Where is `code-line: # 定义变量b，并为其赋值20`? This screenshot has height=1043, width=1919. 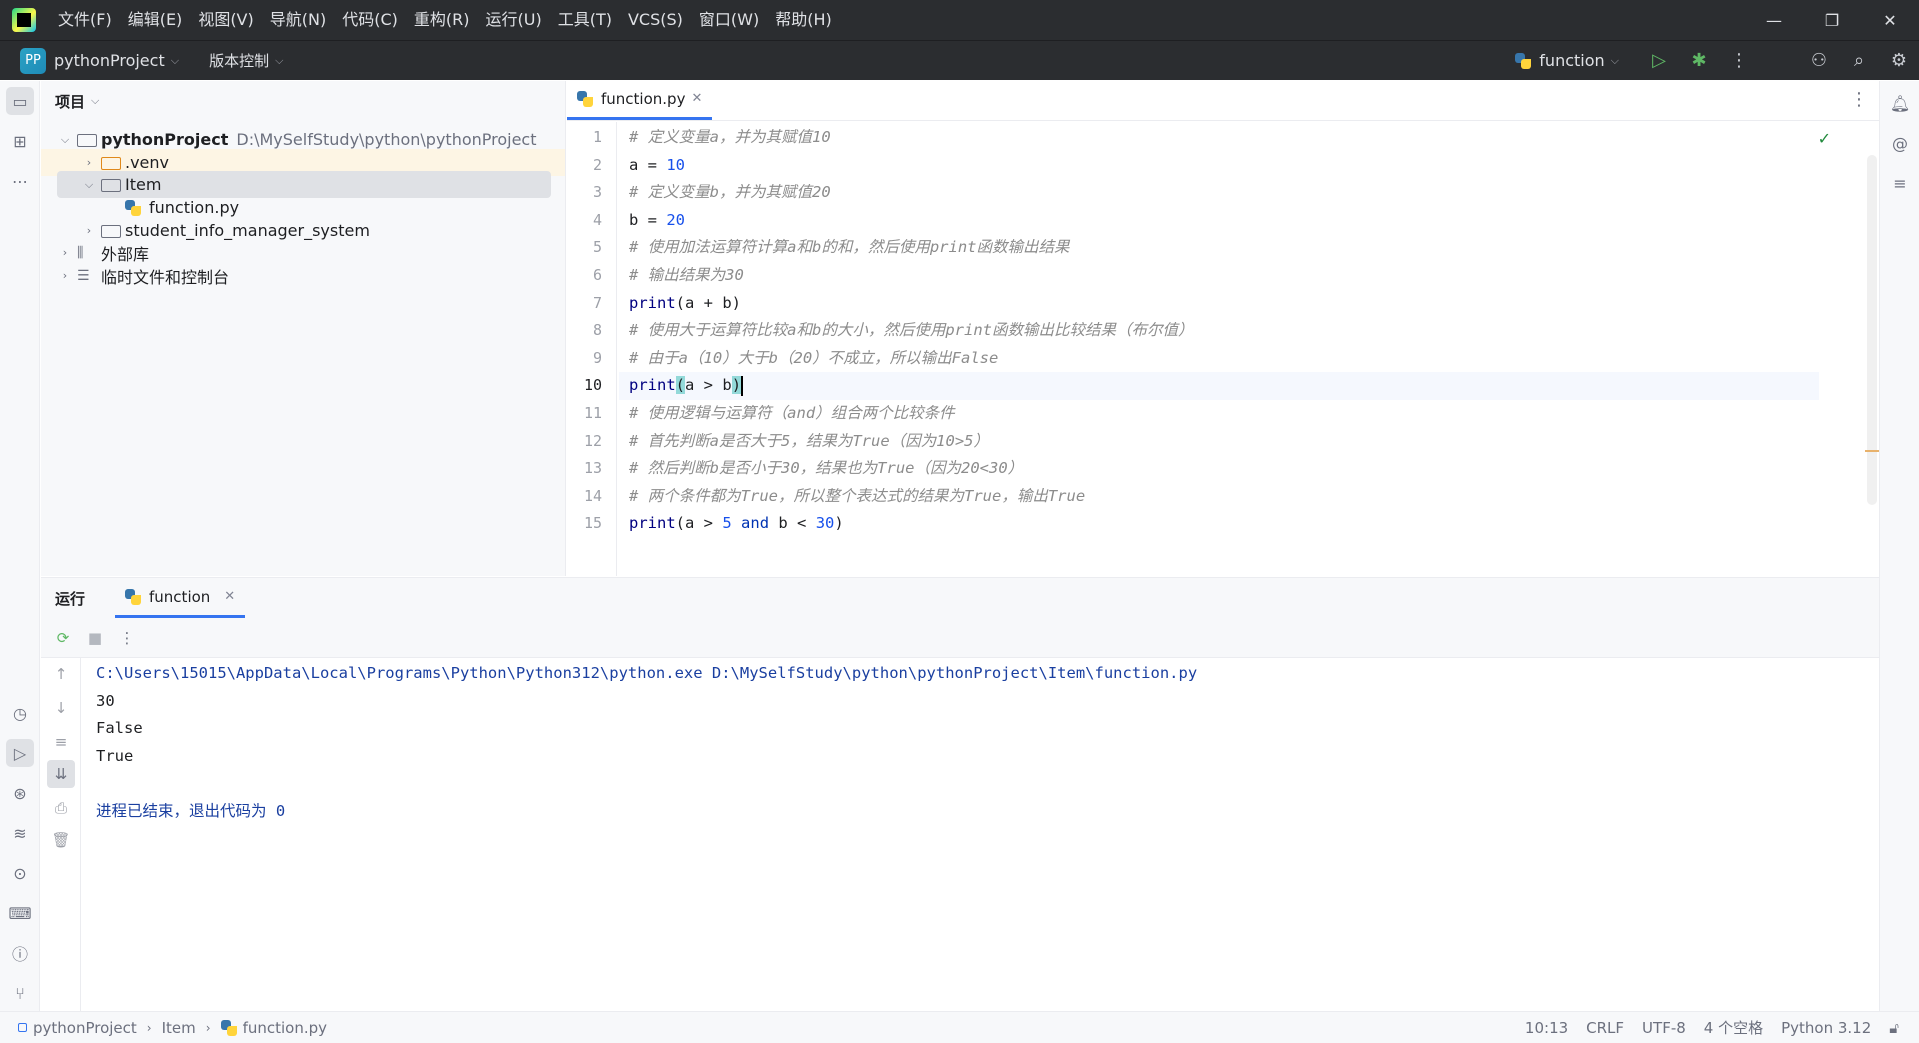
code-line: # 定义变量b，并为其赋值20 is located at coordinates (1219, 193).